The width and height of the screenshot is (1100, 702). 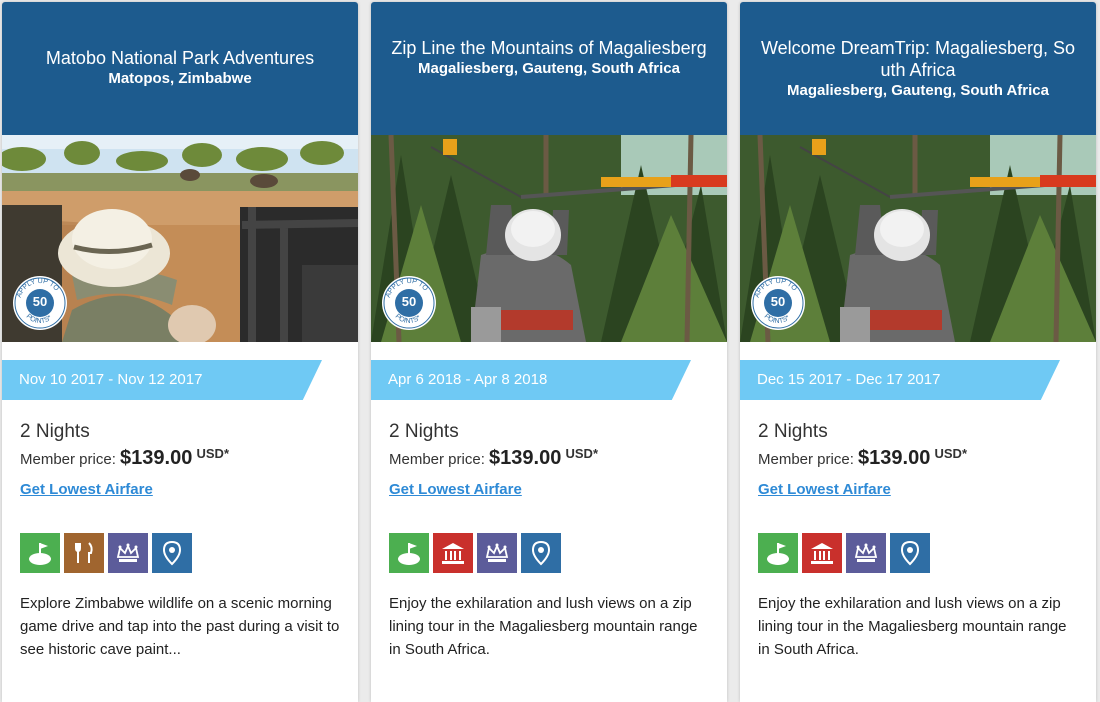 I want to click on date-range: Dec 15 2017 - Dec 17 2017, so click(x=900, y=380).